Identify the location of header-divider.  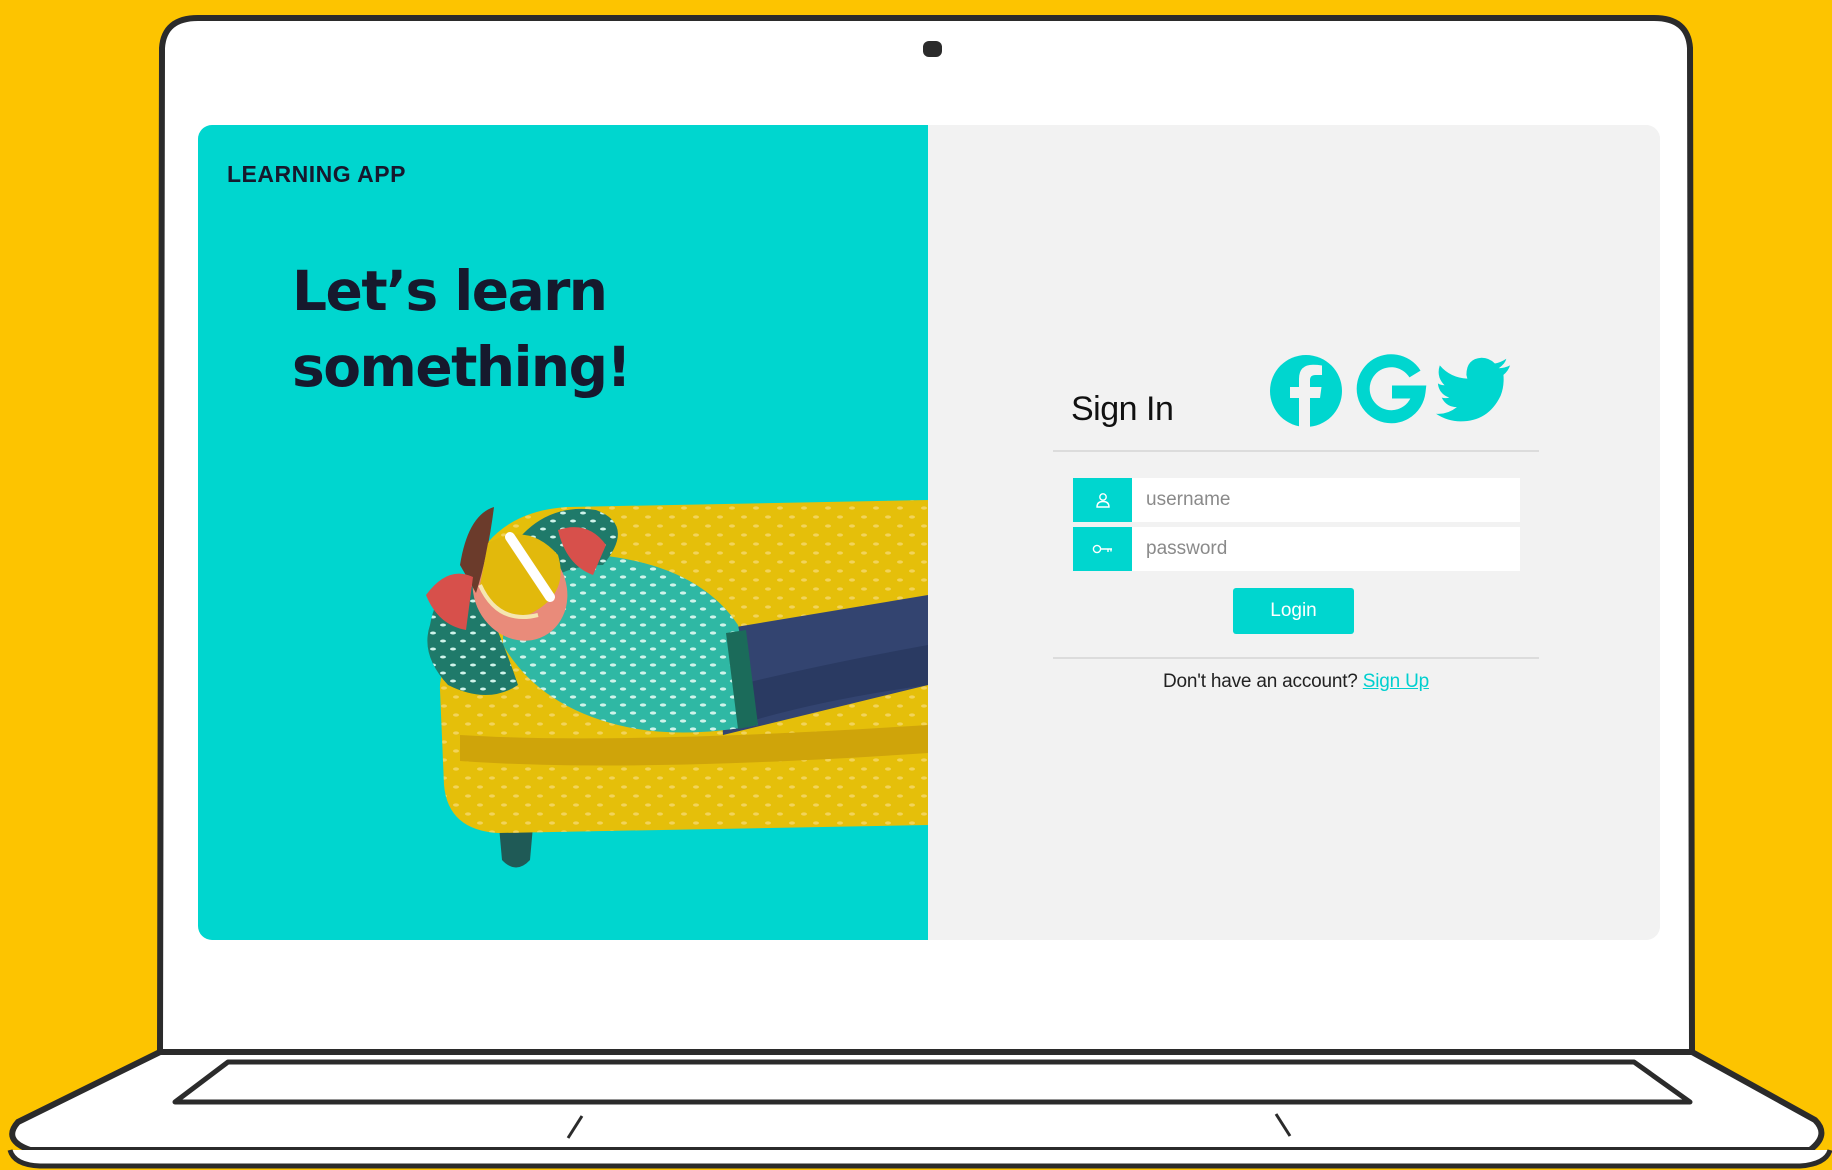
(1296, 451).